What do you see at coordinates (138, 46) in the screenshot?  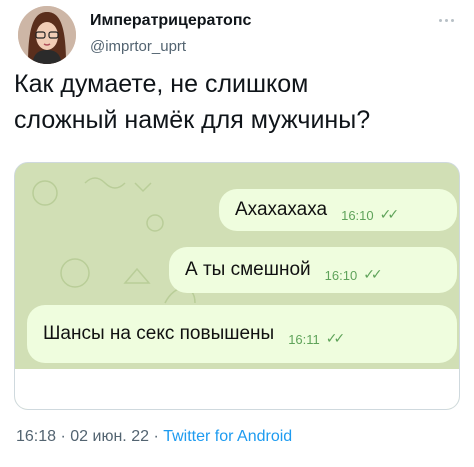 I see `user-handle: @imprtor_uprt` at bounding box center [138, 46].